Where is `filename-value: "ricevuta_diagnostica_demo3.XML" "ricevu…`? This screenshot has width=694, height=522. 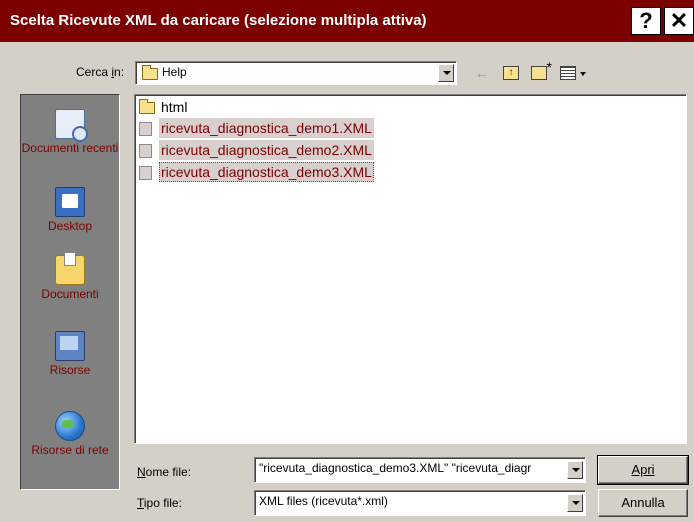
filename-value: "ricevuta_diagnostica_demo3.XML" "ricevu… is located at coordinates (395, 468).